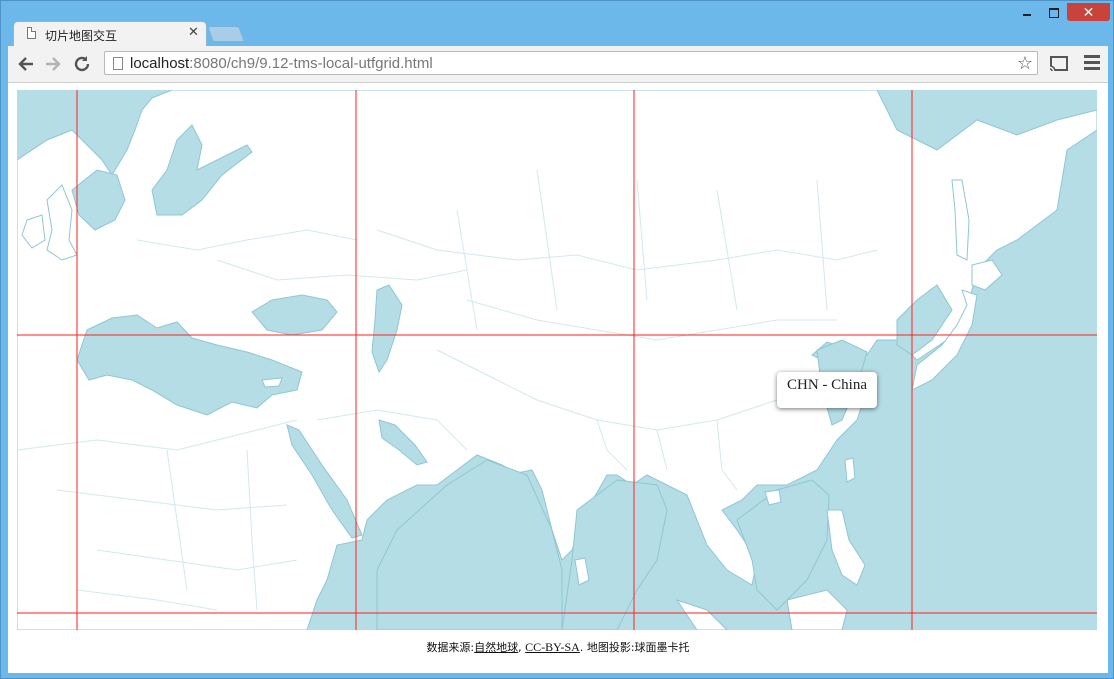  I want to click on borneo, so click(817, 609).